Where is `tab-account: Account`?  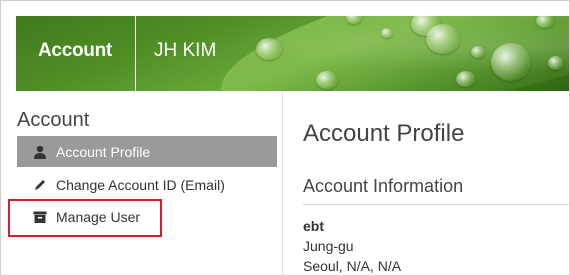 tab-account: Account is located at coordinates (75, 53).